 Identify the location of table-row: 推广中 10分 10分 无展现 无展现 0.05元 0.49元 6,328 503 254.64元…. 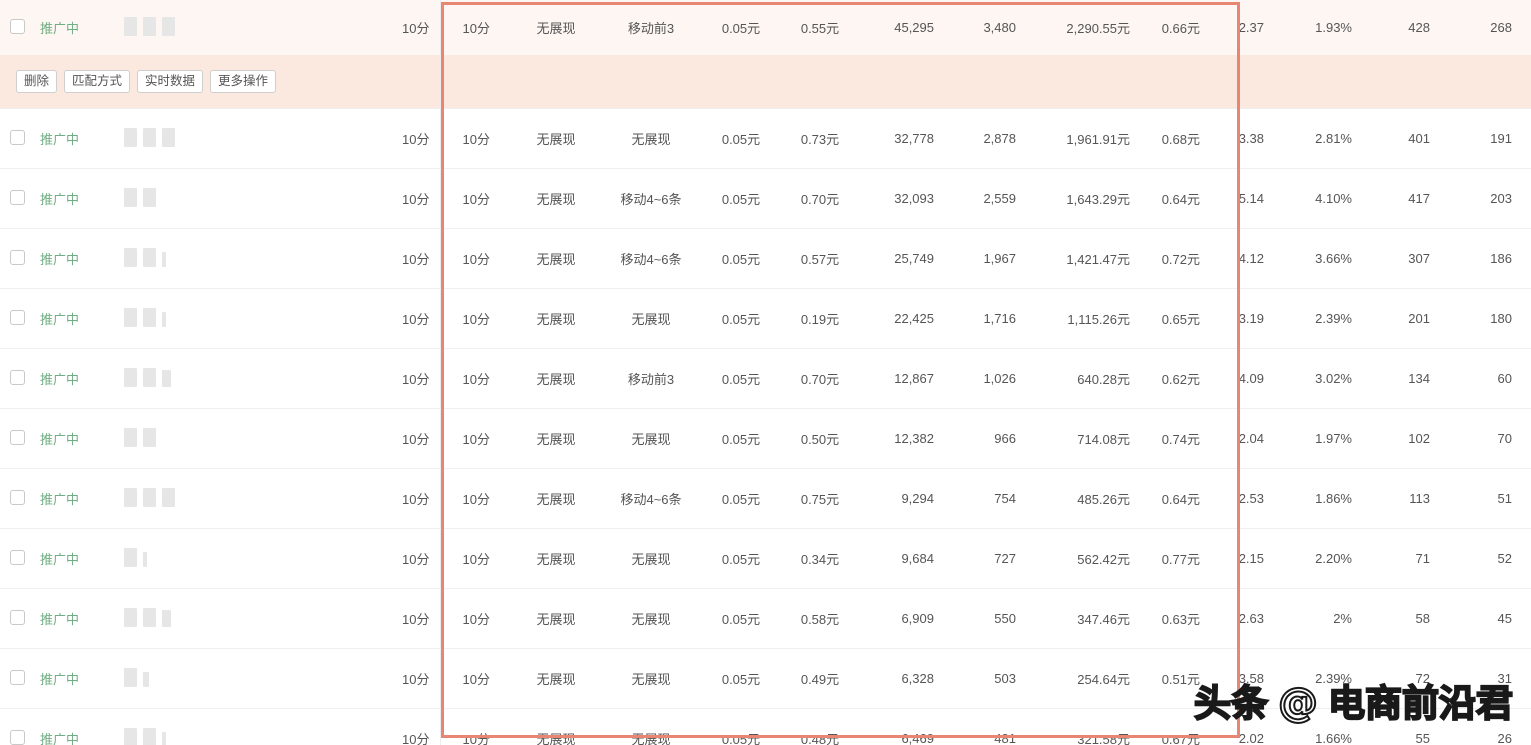
(765, 678).